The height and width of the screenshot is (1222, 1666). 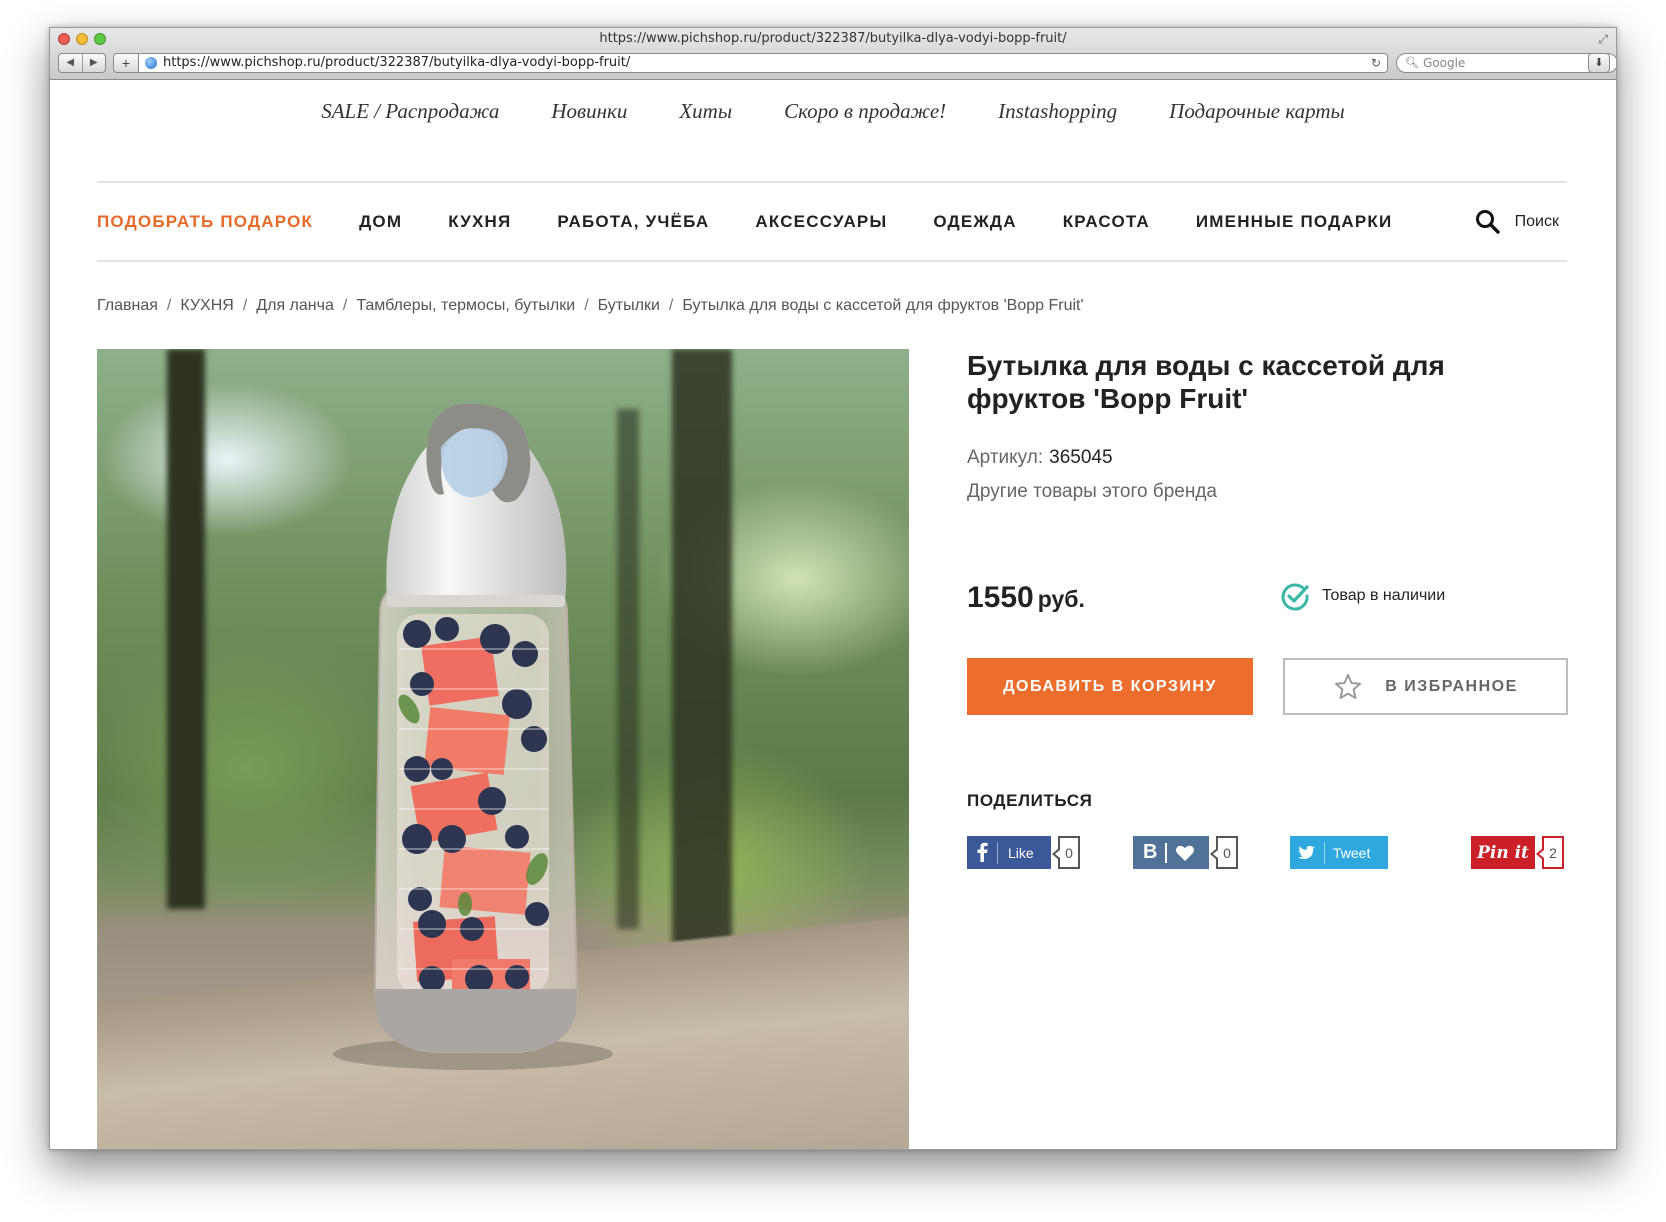 I want to click on facebook-like-label: Like, so click(x=1021, y=852).